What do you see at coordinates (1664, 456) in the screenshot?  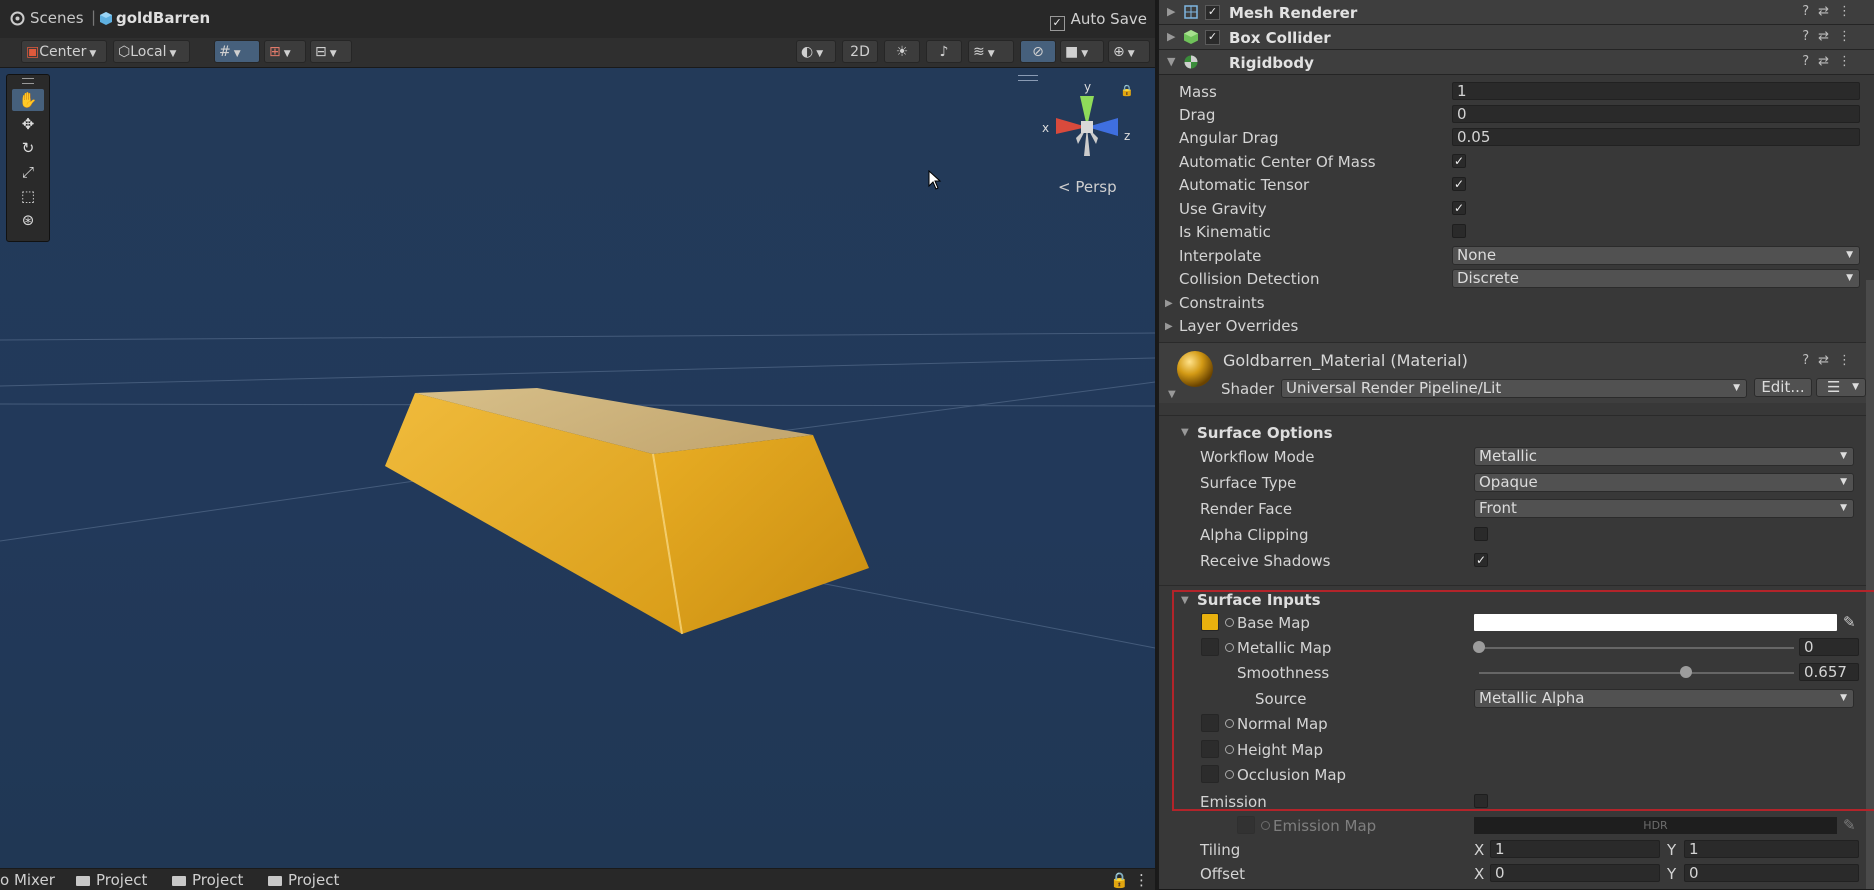 I see `workflow-mode-dropdown: Metallic ▼` at bounding box center [1664, 456].